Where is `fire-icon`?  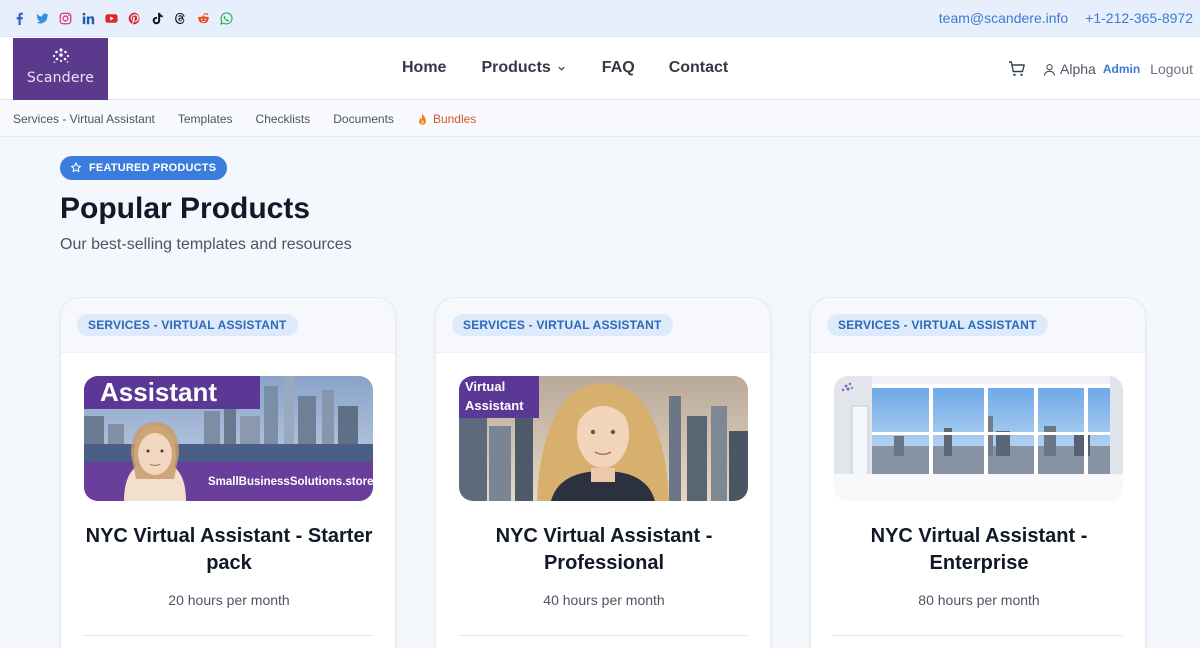 fire-icon is located at coordinates (422, 119).